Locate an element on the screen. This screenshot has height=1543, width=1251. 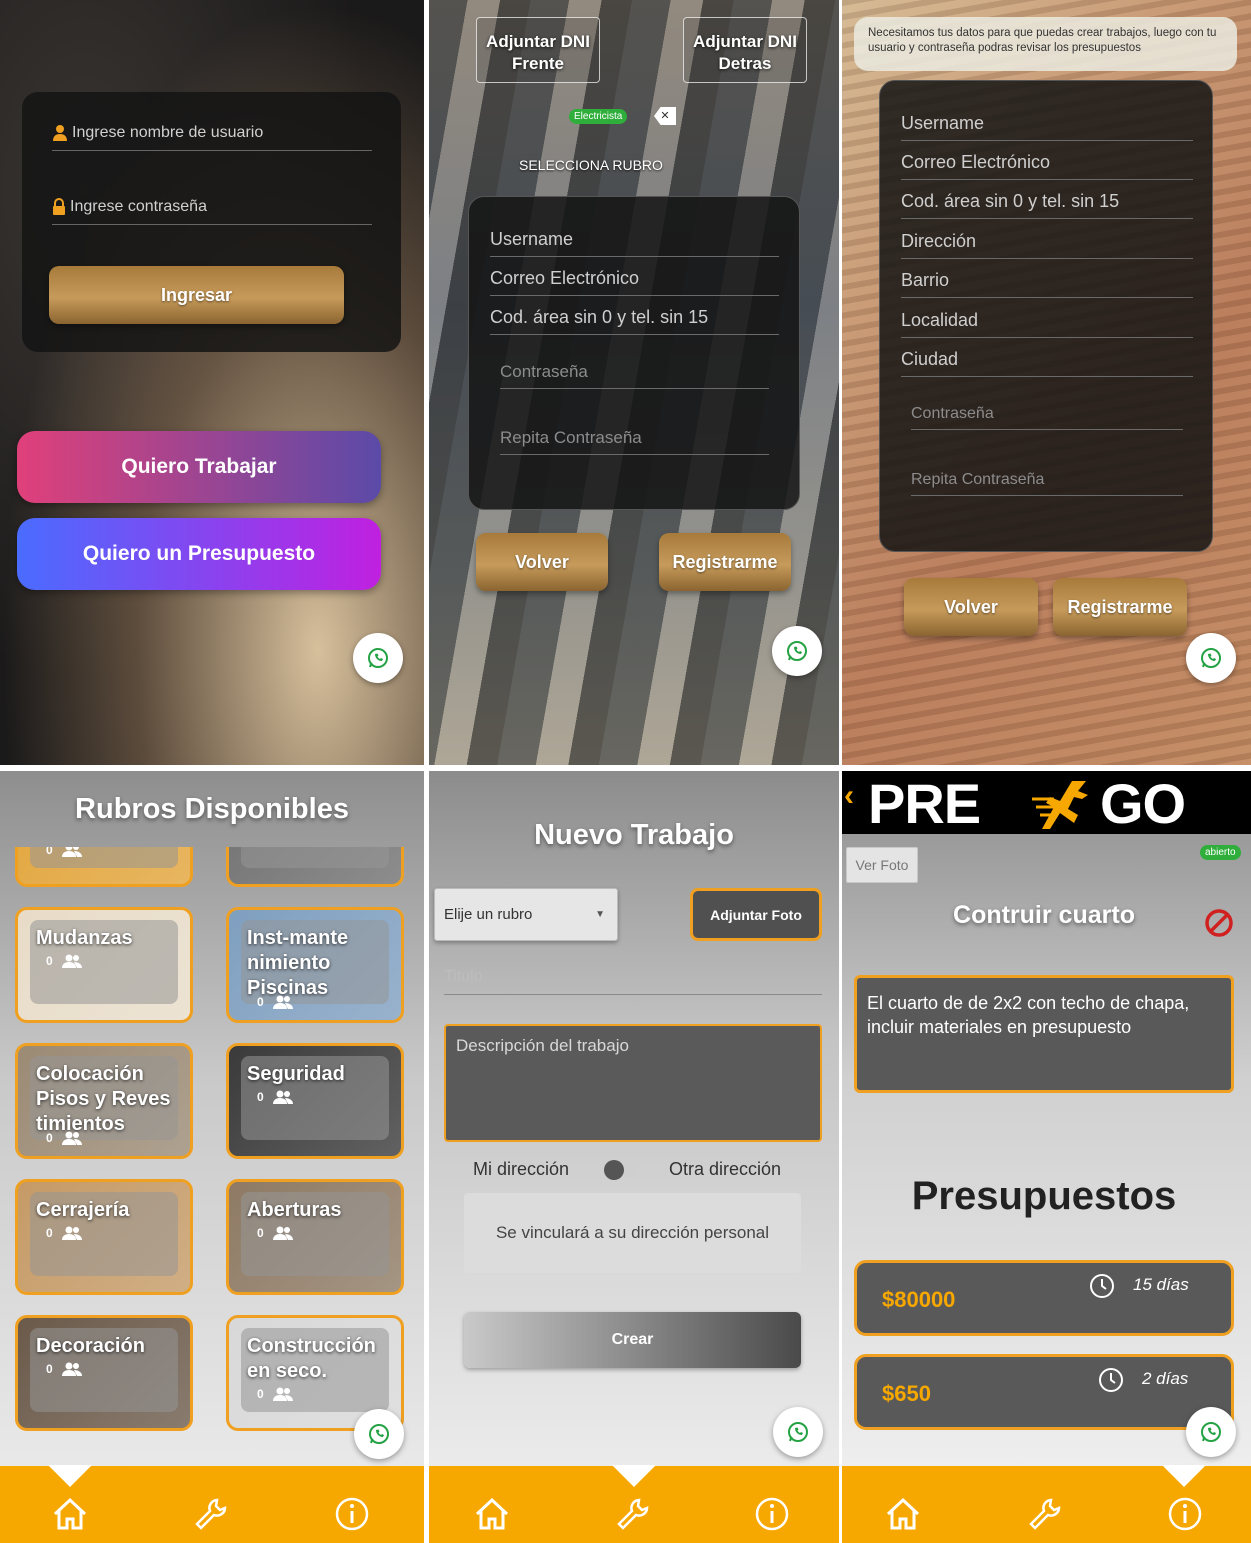
rubro-tile: Colocación Pisos y Reves timientos 0 is located at coordinates (104, 1101).